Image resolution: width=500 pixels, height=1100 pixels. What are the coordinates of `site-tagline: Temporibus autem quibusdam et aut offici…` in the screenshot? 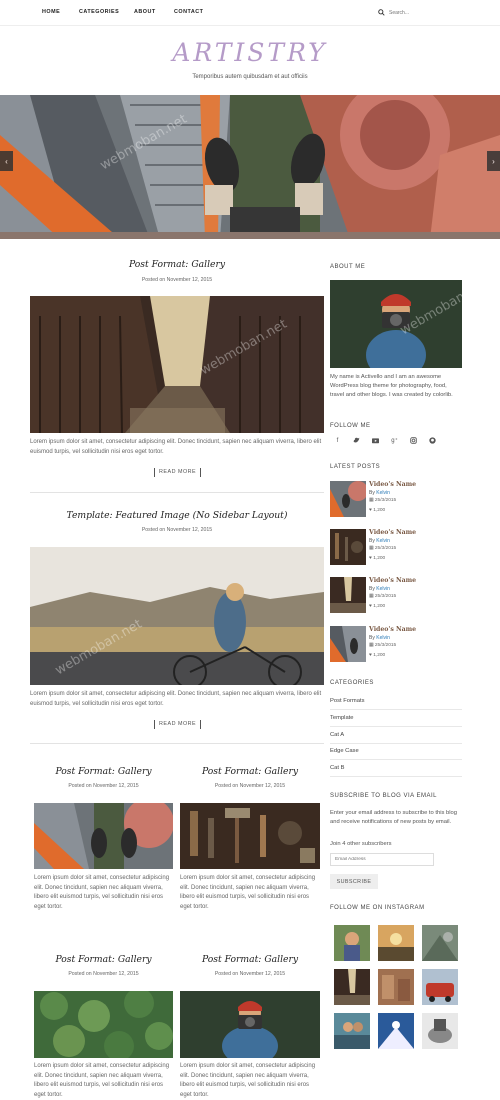 It's located at (250, 77).